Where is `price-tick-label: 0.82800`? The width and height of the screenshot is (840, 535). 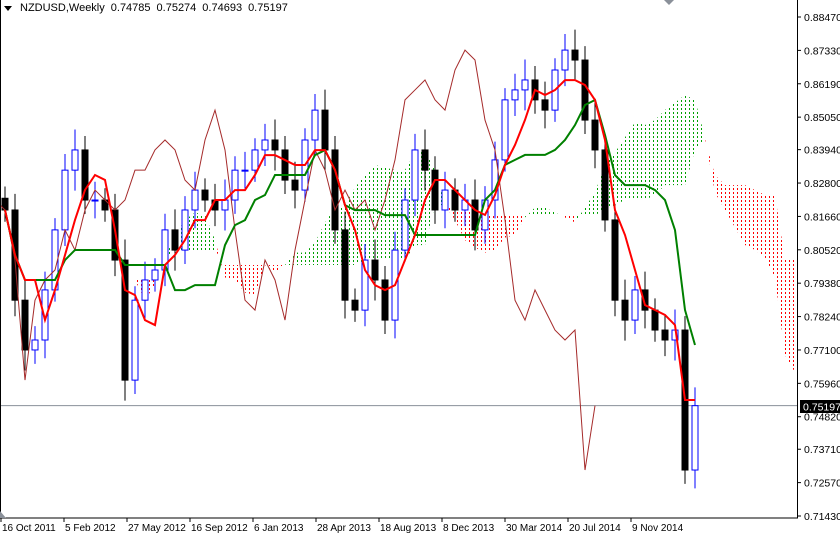
price-tick-label: 0.82800 is located at coordinates (822, 184).